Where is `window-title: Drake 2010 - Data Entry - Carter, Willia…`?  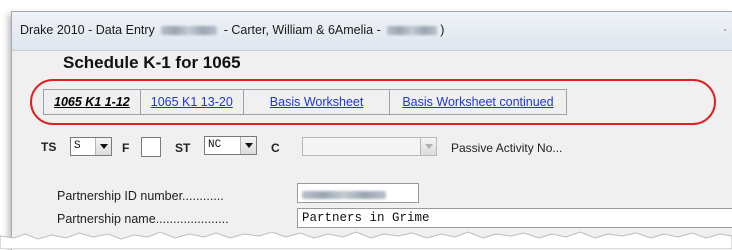 window-title: Drake 2010 - Data Entry - Carter, Willia… is located at coordinates (232, 30).